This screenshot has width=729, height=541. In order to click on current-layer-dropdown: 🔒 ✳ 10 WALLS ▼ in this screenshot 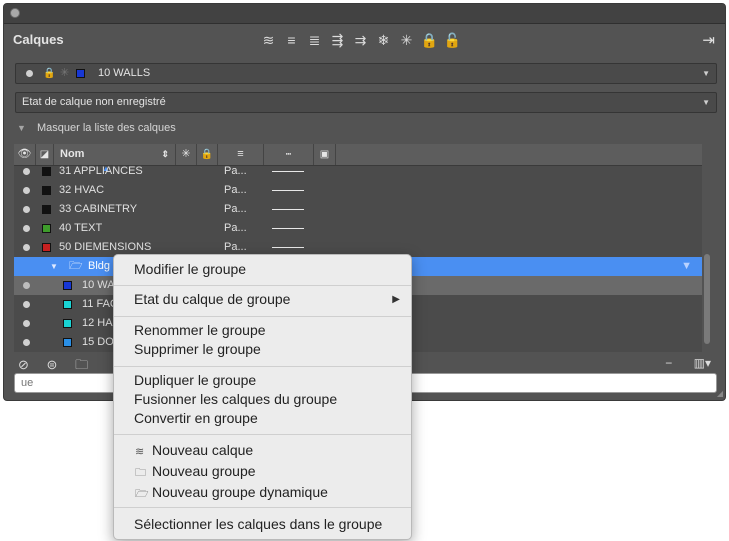, I will do `click(366, 73)`.